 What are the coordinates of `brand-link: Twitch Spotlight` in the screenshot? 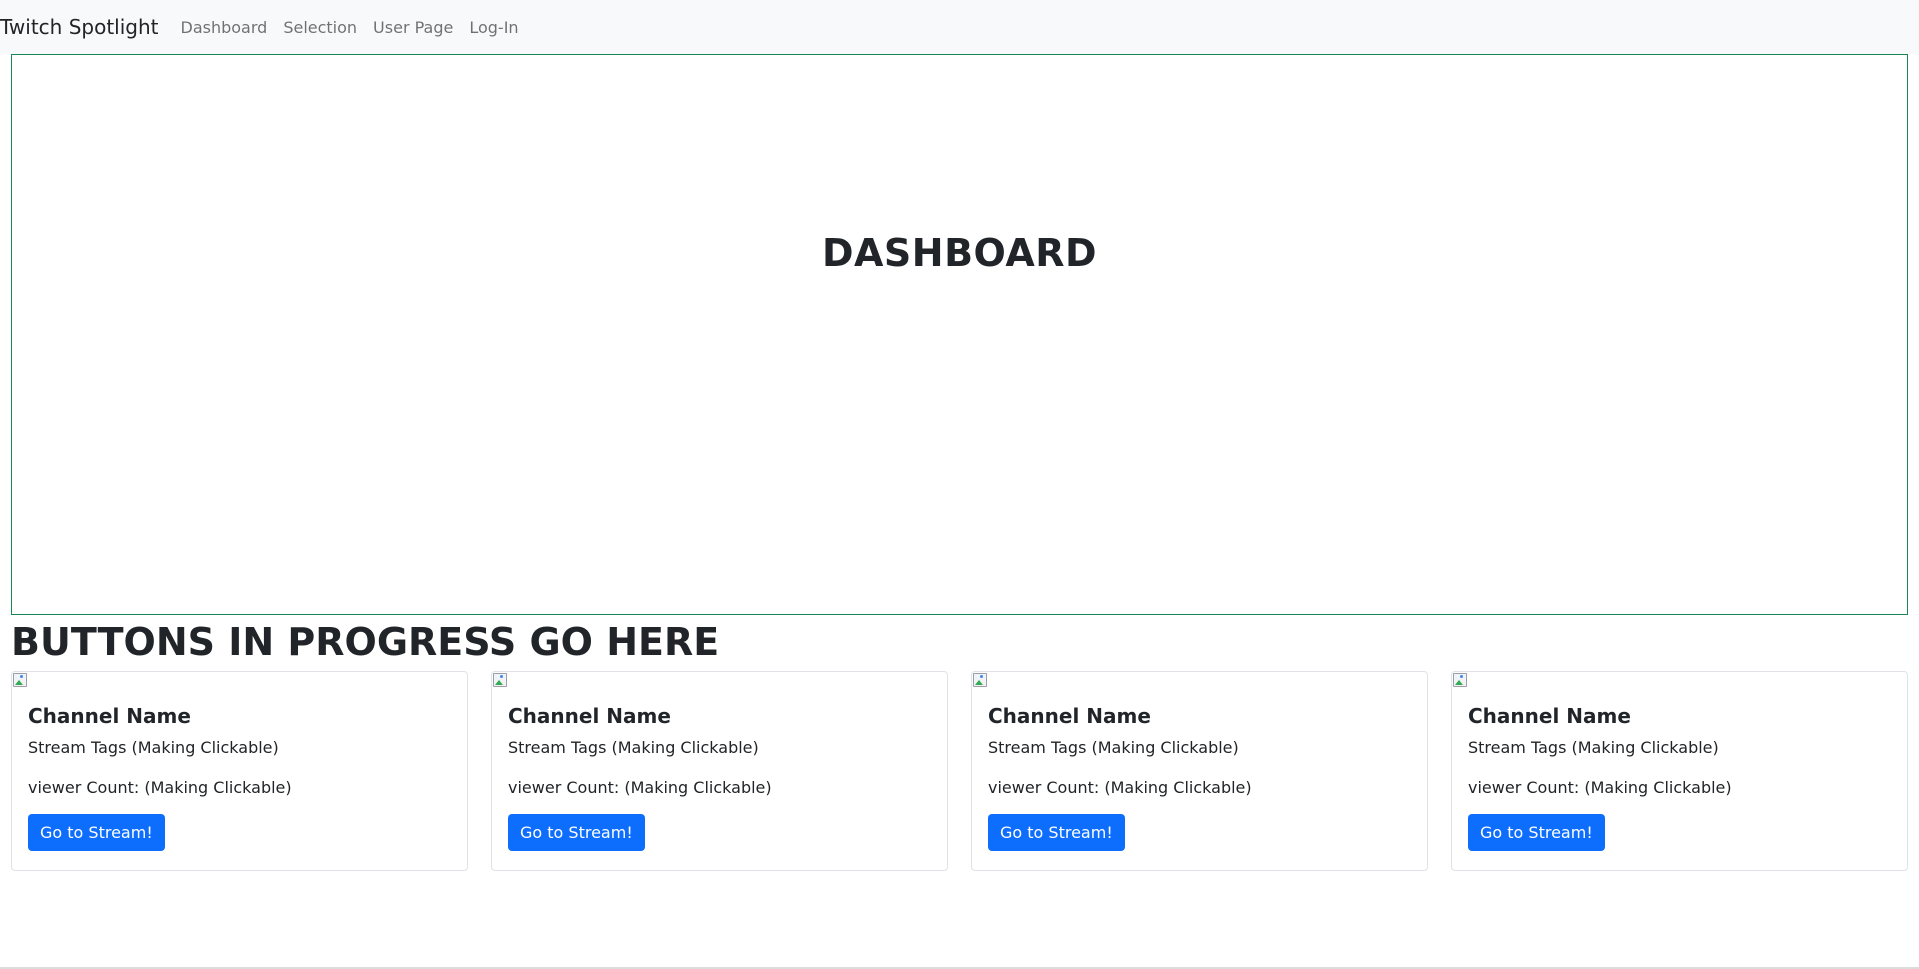 It's located at (79, 27).